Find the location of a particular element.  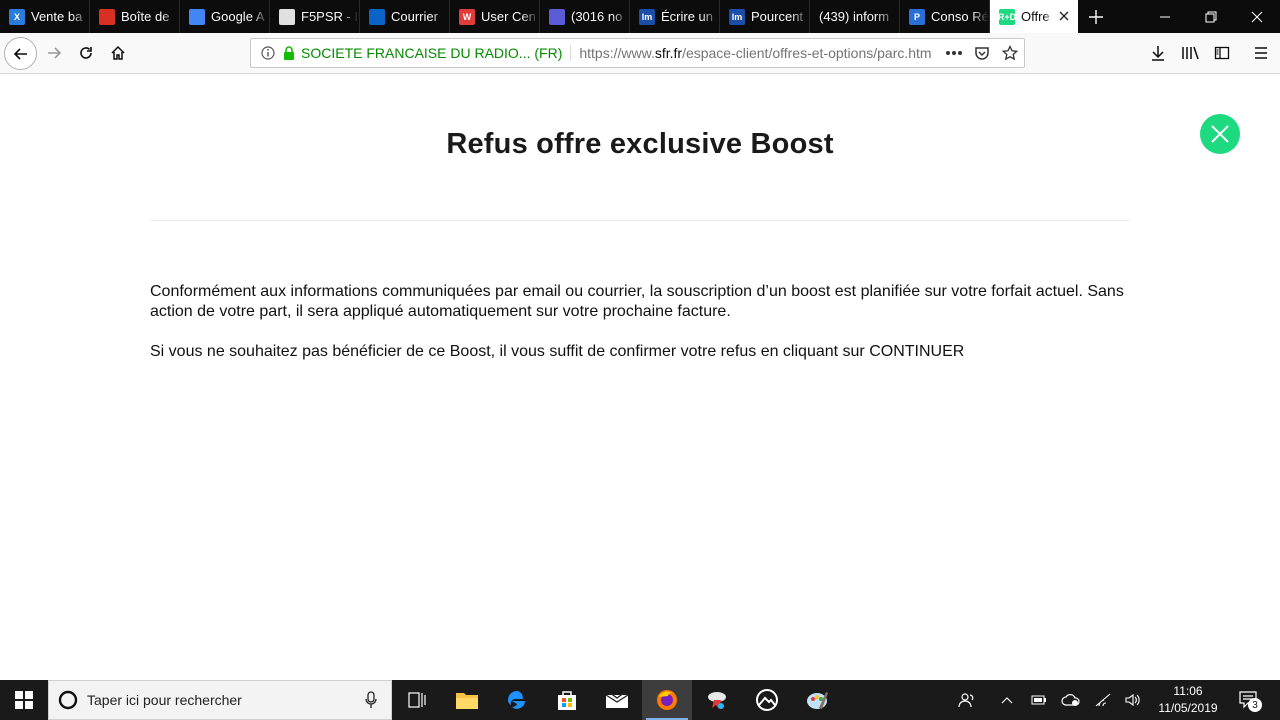

bookmark-star-button is located at coordinates (1010, 53).